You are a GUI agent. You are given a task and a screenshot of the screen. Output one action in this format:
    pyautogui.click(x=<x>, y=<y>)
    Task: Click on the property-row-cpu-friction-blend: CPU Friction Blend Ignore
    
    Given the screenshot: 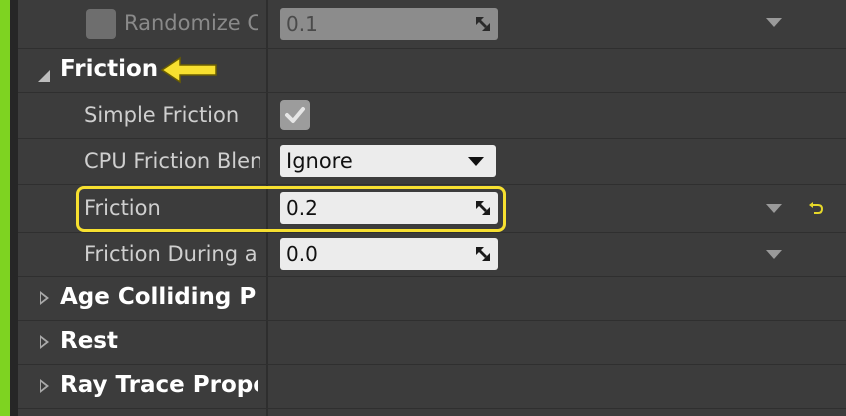 What is the action you would take?
    pyautogui.click(x=432, y=161)
    